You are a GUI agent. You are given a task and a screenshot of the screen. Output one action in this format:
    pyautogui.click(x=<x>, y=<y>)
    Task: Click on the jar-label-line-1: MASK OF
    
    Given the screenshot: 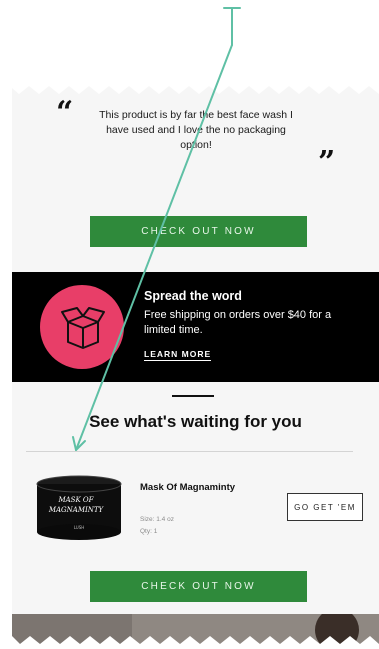 What is the action you would take?
    pyautogui.click(x=75, y=500)
    